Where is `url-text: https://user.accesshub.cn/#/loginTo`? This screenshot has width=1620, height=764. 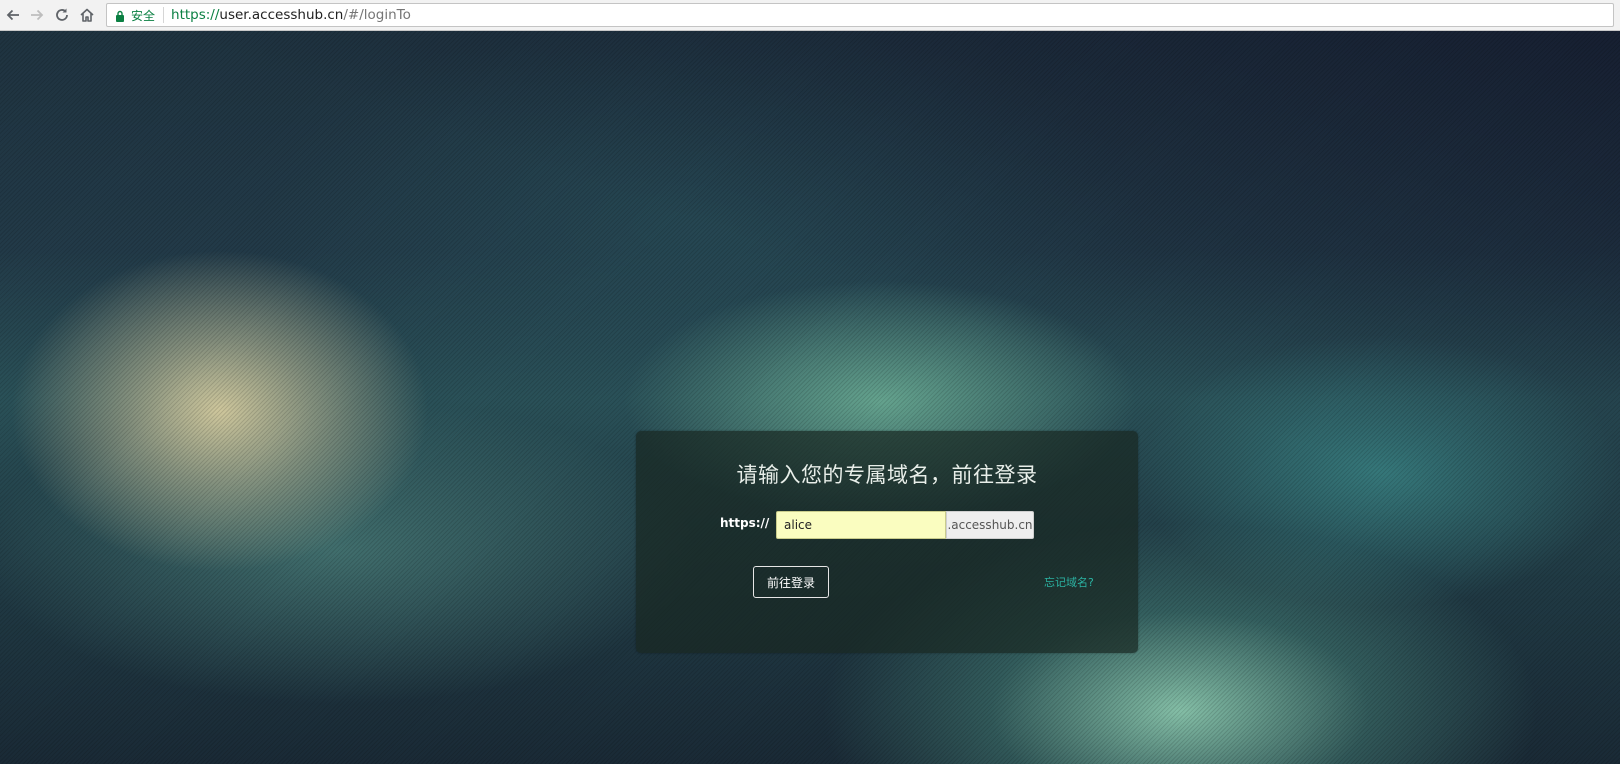 url-text: https://user.accesshub.cn/#/loginTo is located at coordinates (291, 15).